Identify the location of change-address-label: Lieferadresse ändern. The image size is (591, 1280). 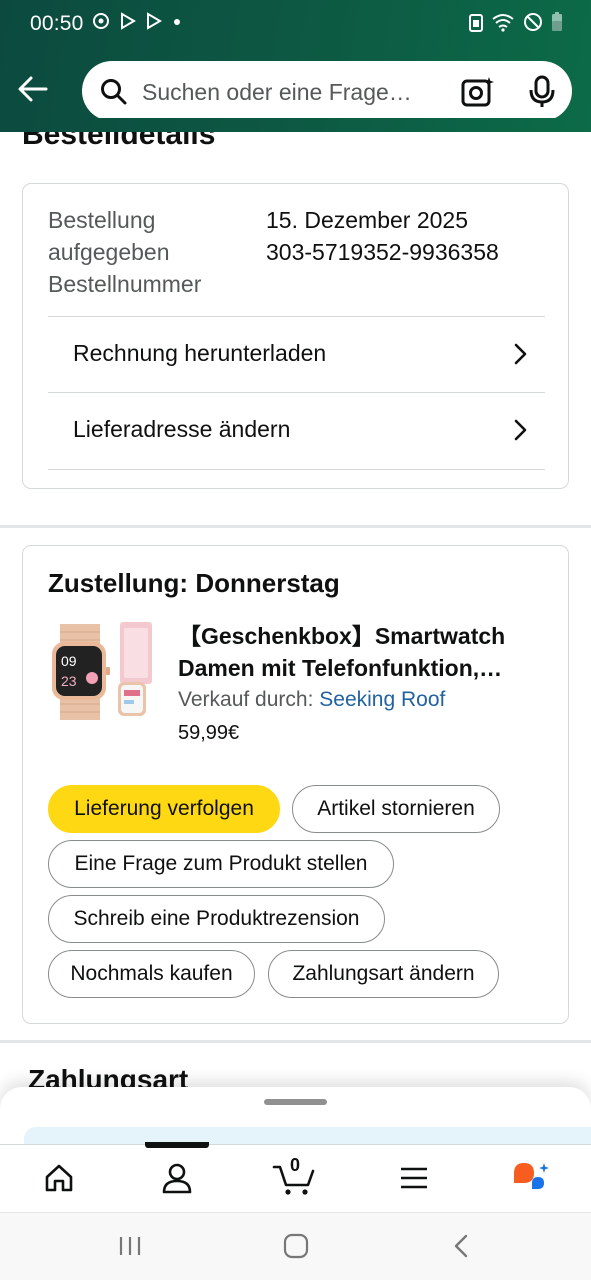
(182, 429).